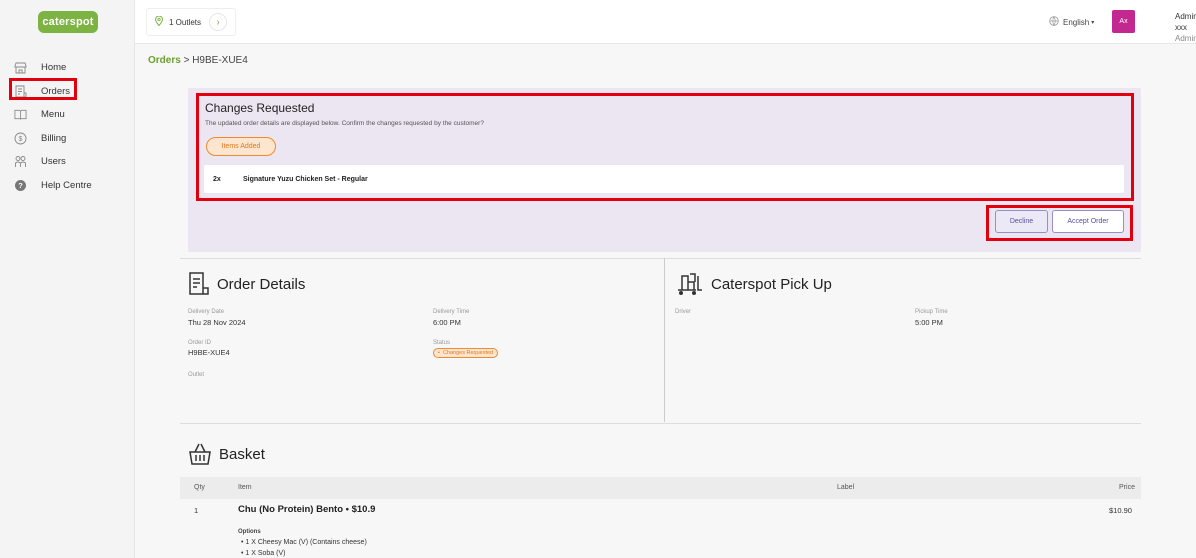 The height and width of the screenshot is (558, 1196). What do you see at coordinates (690, 284) in the screenshot?
I see `trolley-icon` at bounding box center [690, 284].